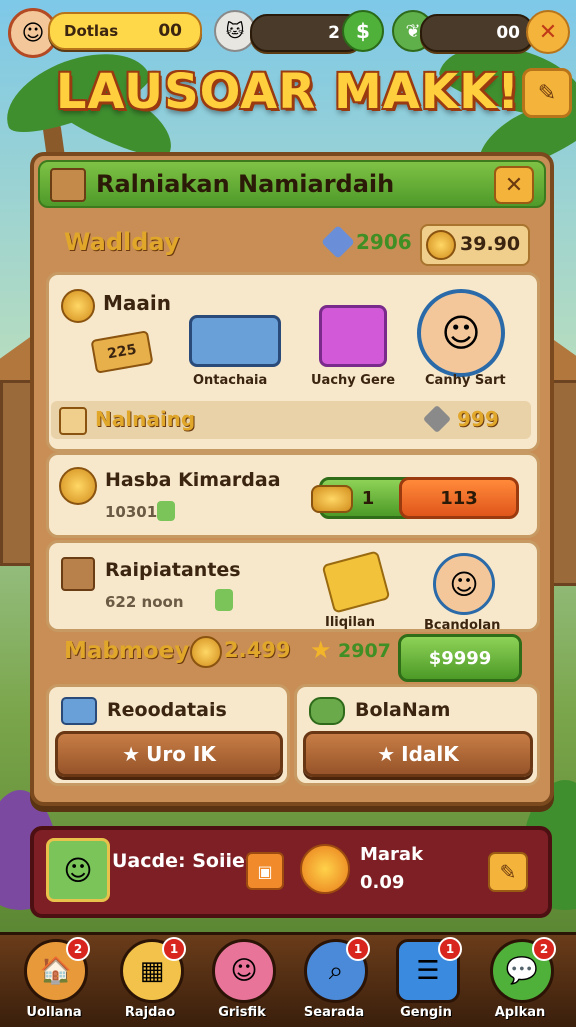 The height and width of the screenshot is (1027, 576). What do you see at coordinates (131, 512) in the screenshot?
I see `offer2-sub: 10301` at bounding box center [131, 512].